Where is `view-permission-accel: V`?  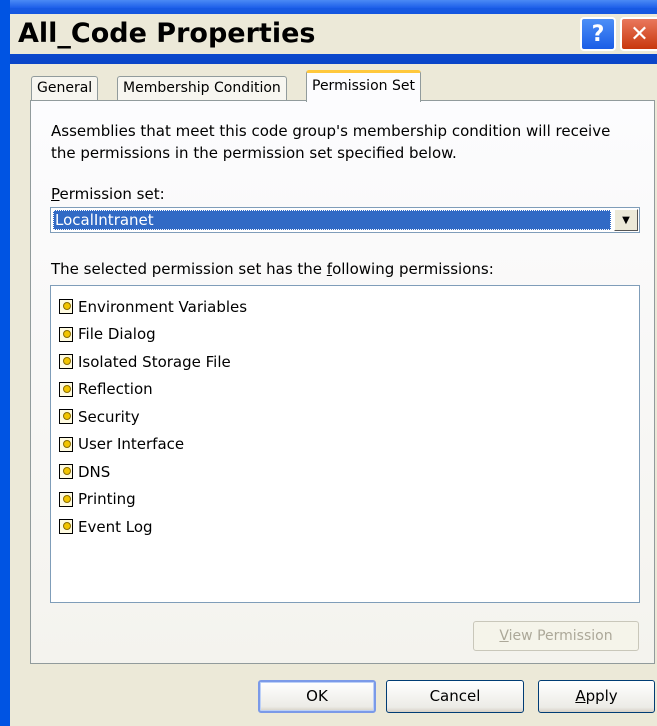 view-permission-accel: V is located at coordinates (504, 636).